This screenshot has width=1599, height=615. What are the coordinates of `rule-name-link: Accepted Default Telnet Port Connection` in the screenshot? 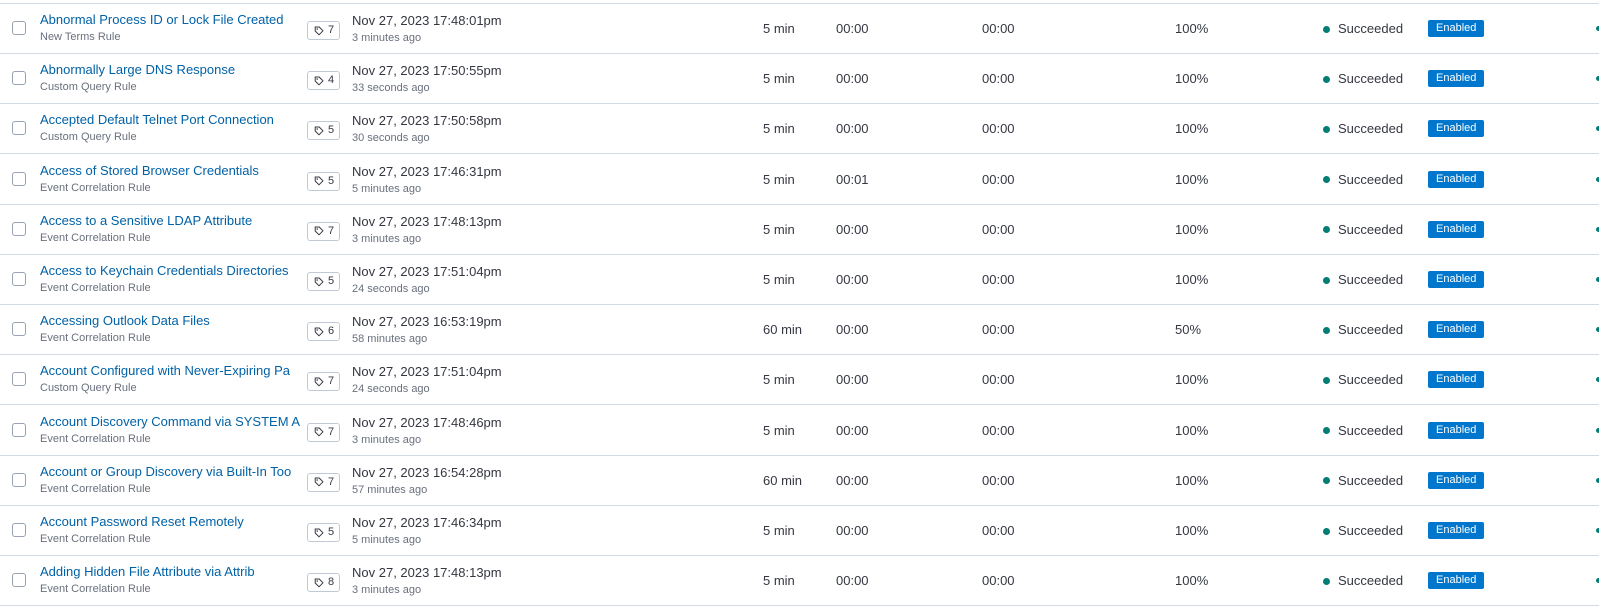 It's located at (171, 120).